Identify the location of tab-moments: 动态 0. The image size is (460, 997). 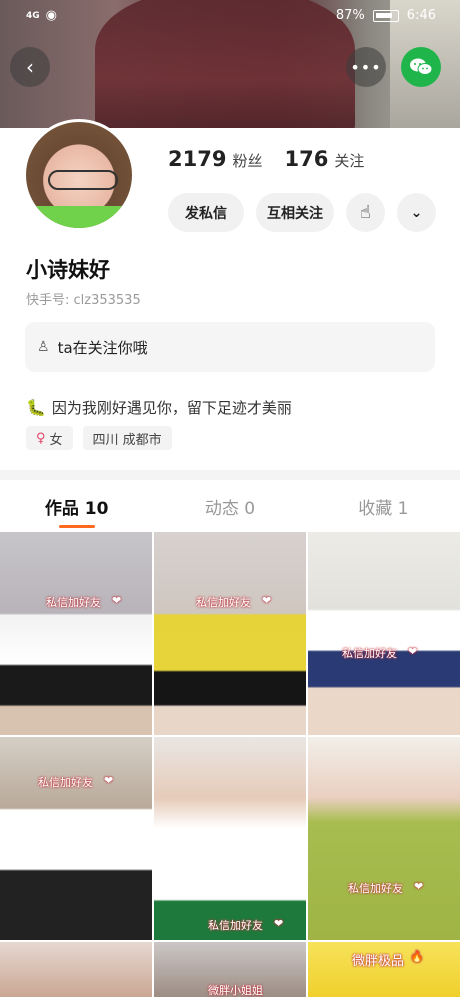
(229, 506).